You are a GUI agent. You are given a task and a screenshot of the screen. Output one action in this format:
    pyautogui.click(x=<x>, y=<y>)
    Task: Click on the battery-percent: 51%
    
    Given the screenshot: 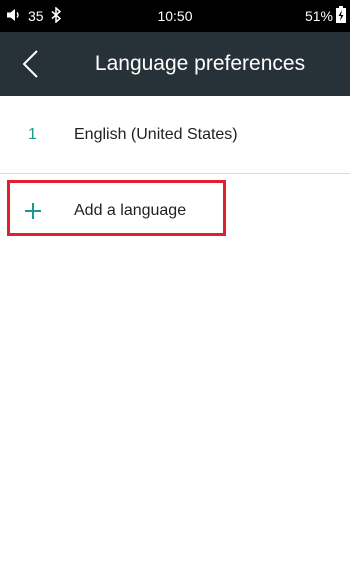 What is the action you would take?
    pyautogui.click(x=318, y=16)
    